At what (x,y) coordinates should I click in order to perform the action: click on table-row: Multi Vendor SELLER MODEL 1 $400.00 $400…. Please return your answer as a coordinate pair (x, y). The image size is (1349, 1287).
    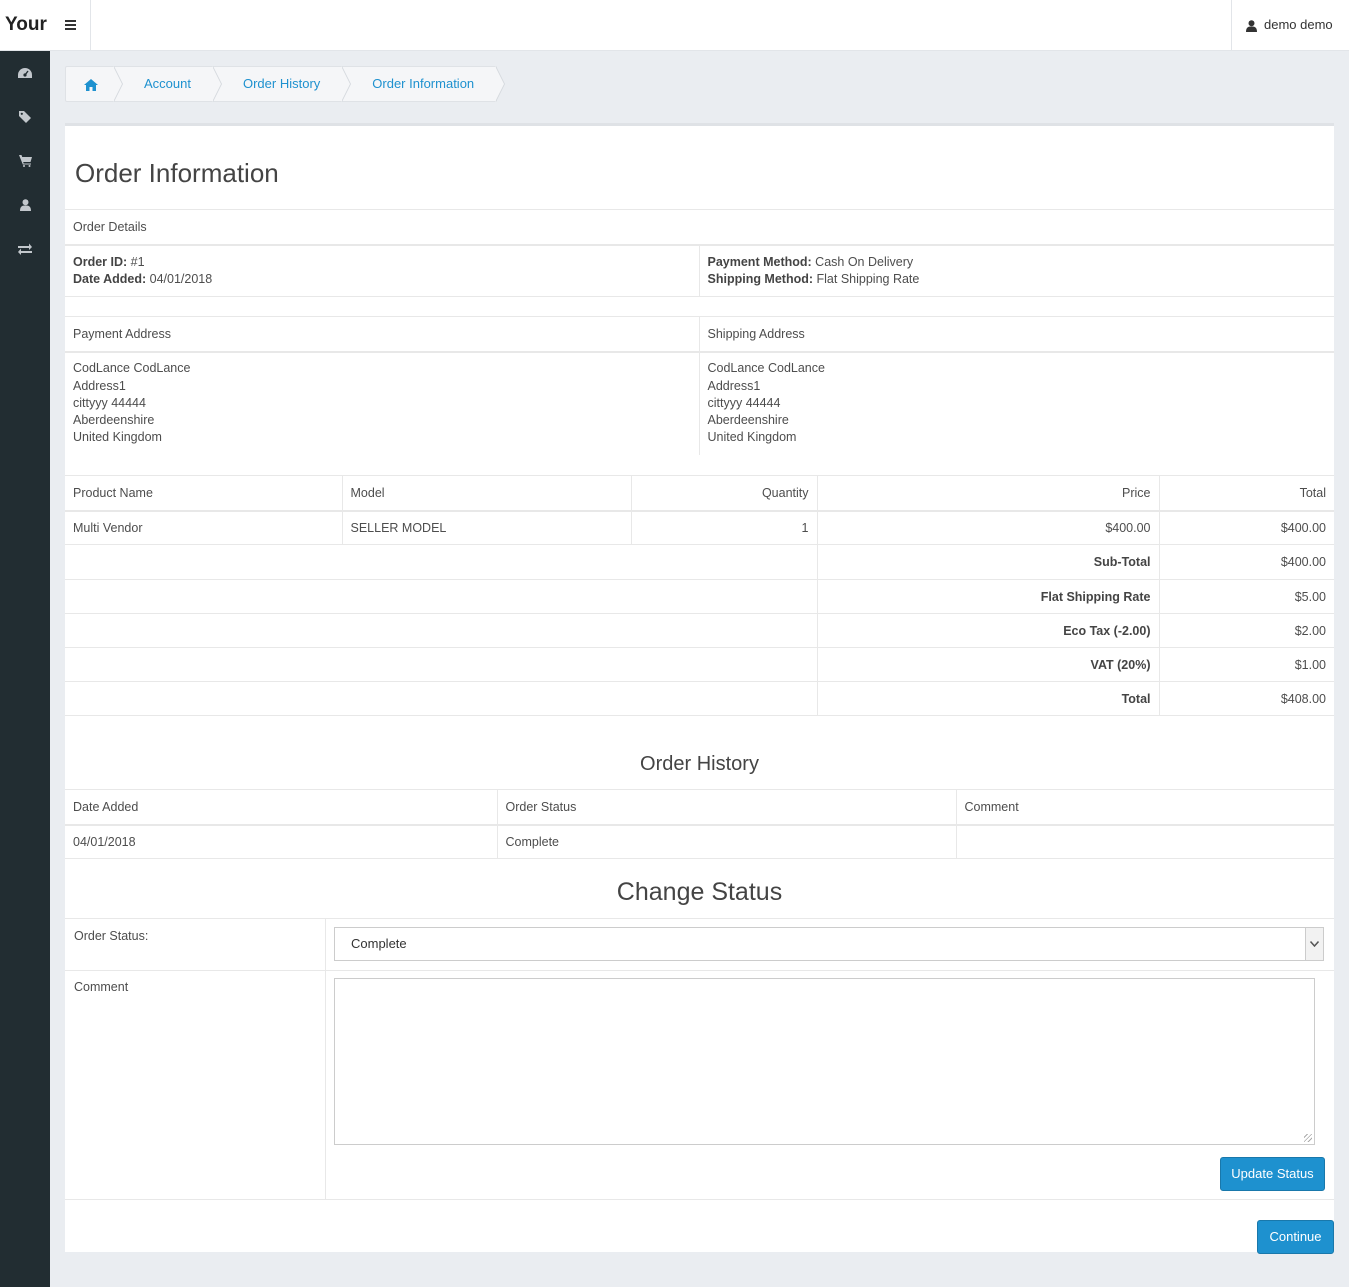
    Looking at the image, I should click on (699, 527).